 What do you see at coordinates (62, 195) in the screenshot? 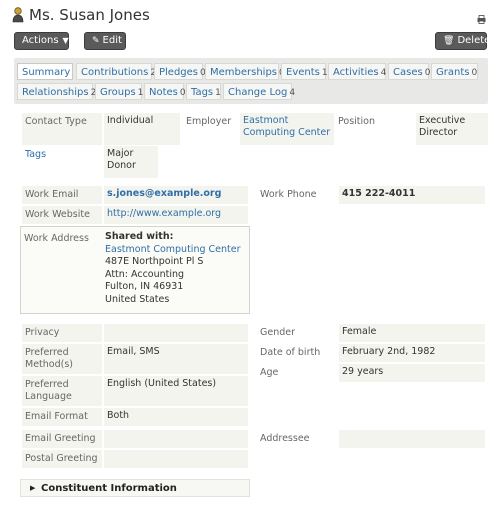
I see `work-email-label: Work Email` at bounding box center [62, 195].